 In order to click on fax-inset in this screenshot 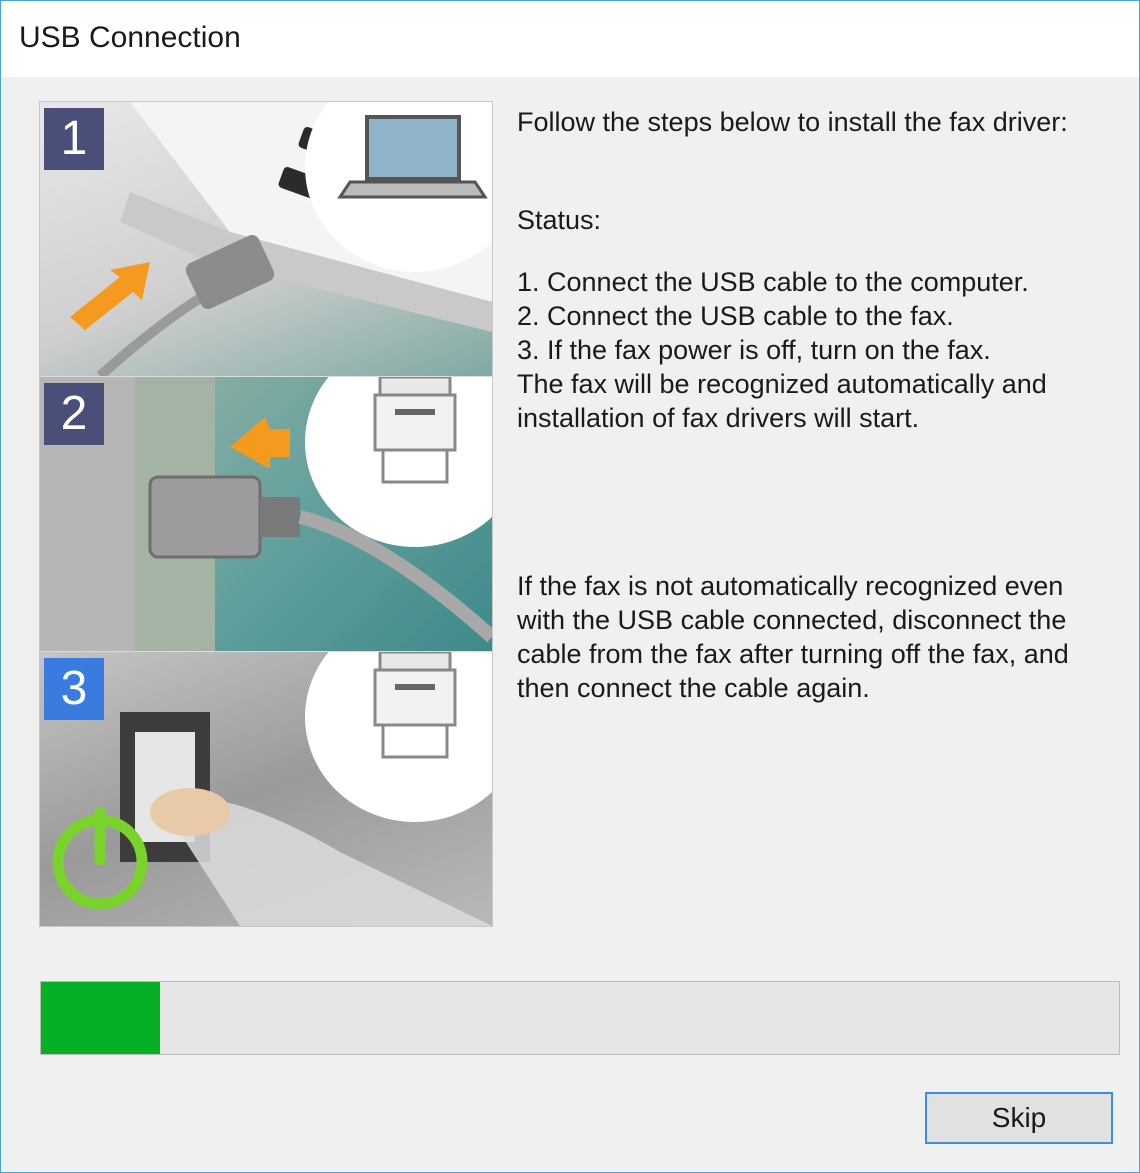, I will do `click(398, 462)`.